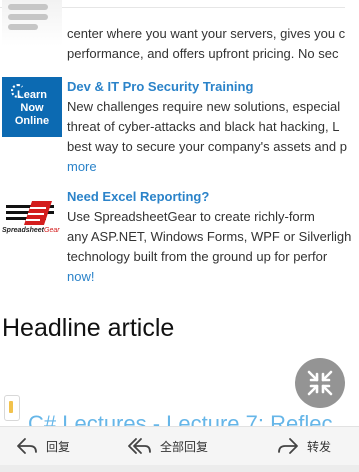 The image size is (359, 472). Describe the element at coordinates (31, 230) in the screenshot. I see `logo-wordmark: SpreadsheetGear` at that location.